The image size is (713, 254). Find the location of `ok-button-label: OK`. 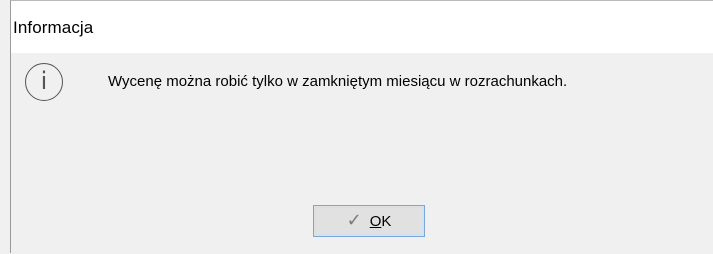

ok-button-label: OK is located at coordinates (381, 221).